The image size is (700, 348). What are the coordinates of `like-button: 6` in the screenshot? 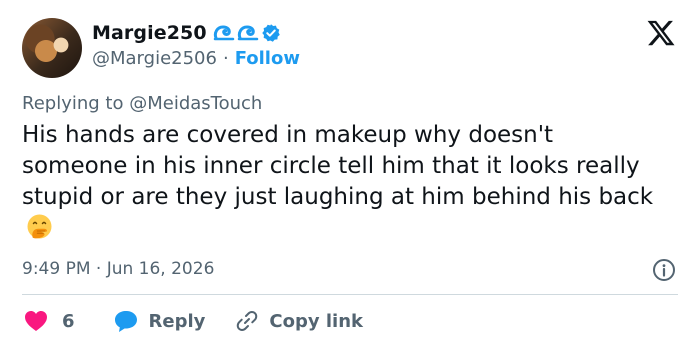 It's located at (49, 321).